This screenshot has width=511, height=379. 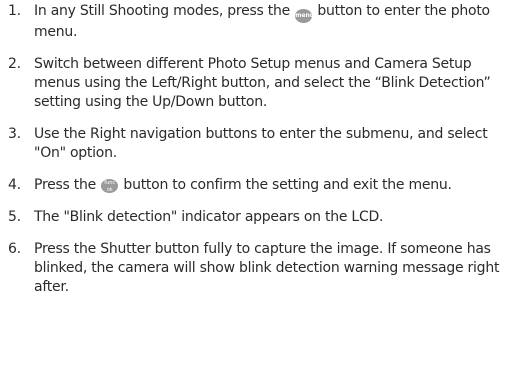 I want to click on menu-icon-label: menu, so click(x=305, y=15).